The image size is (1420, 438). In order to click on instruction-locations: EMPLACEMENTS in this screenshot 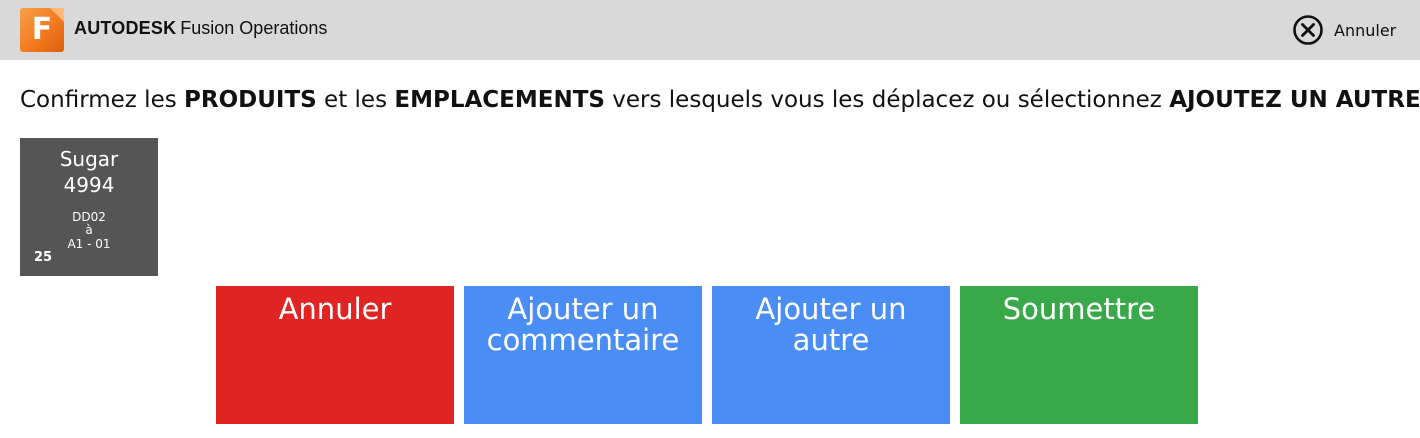, I will do `click(499, 100)`.